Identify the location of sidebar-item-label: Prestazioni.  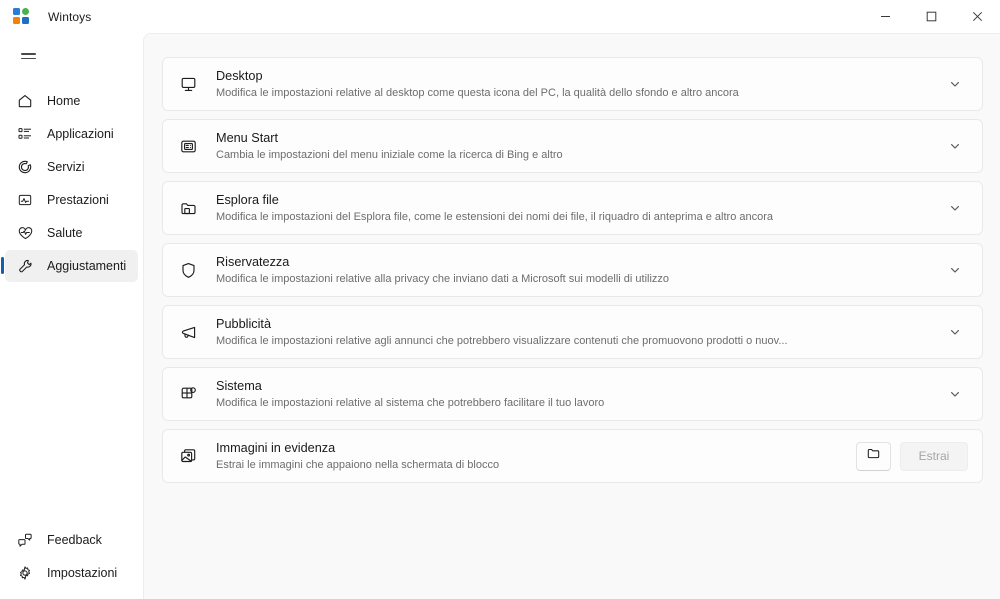
(78, 200).